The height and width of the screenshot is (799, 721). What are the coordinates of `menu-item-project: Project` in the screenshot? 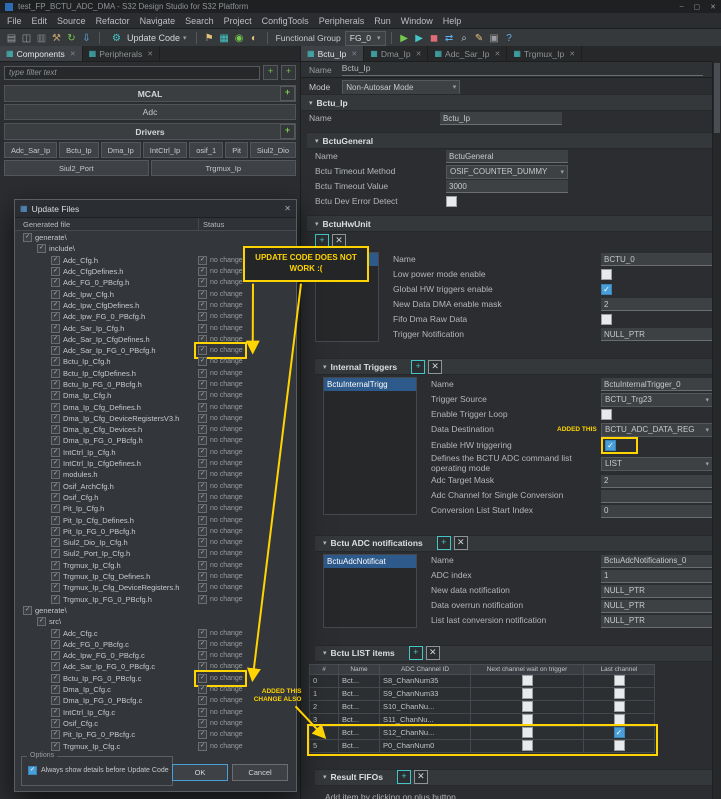 It's located at (238, 21).